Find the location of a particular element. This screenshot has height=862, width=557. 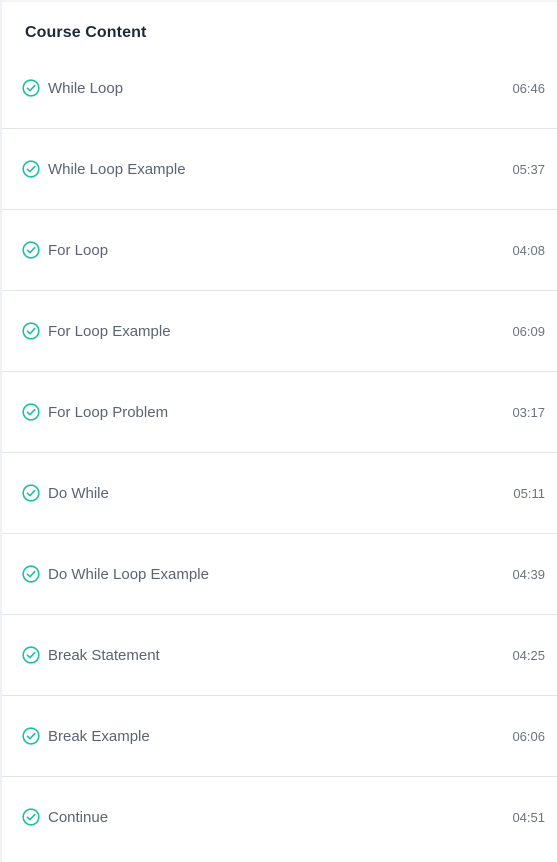

lesson-duration: 05:37 is located at coordinates (528, 169).